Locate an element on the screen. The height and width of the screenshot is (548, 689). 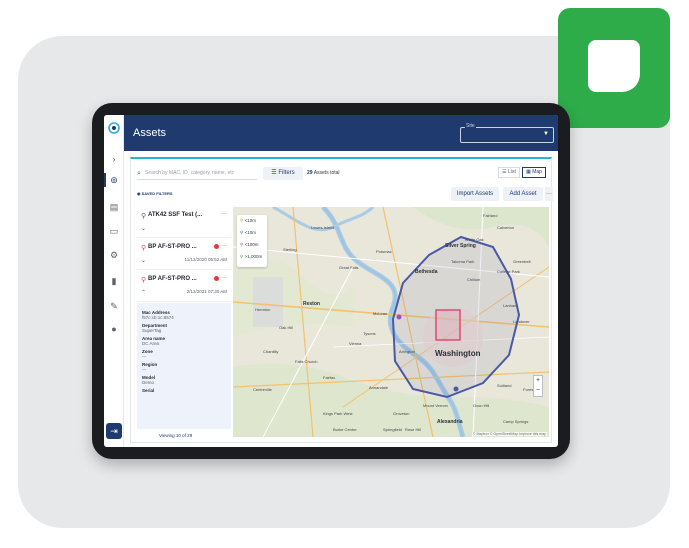
filters-button: ☰ Filters is located at coordinates (283, 173).